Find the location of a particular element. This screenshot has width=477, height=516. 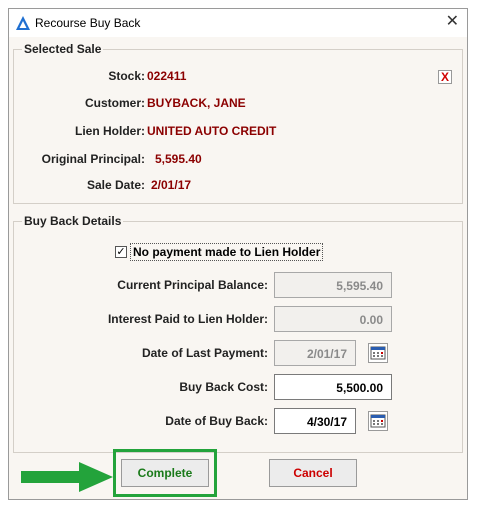

no-payment-checkbox: ✓ is located at coordinates (121, 252).